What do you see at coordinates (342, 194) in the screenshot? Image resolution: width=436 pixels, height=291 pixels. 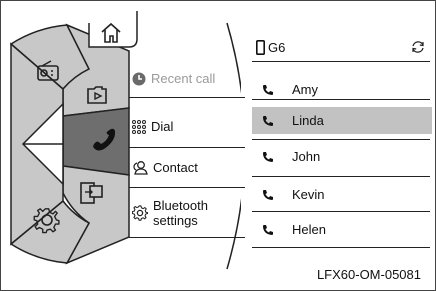 I see `contact-row-kevin: Kevin` at bounding box center [342, 194].